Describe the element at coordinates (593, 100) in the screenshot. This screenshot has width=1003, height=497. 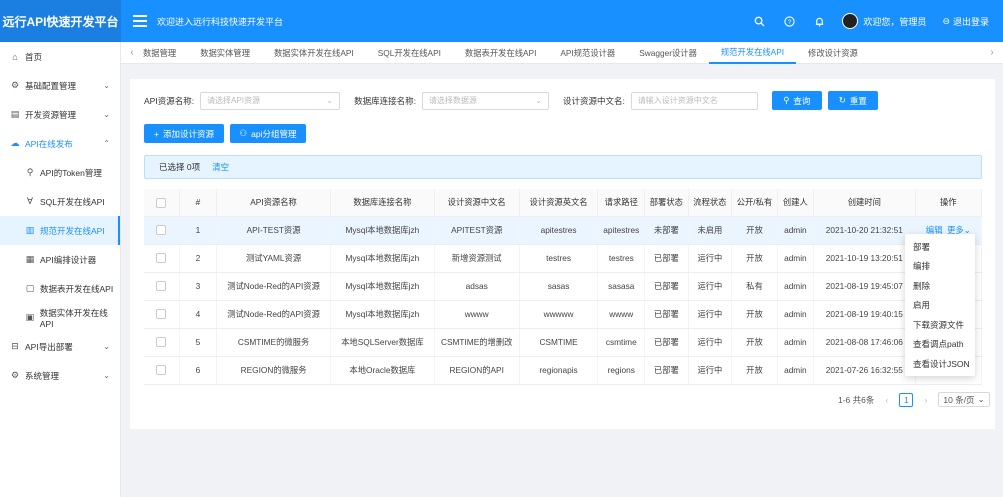
I see `cn-name-label: 设计资源中文名:` at that location.